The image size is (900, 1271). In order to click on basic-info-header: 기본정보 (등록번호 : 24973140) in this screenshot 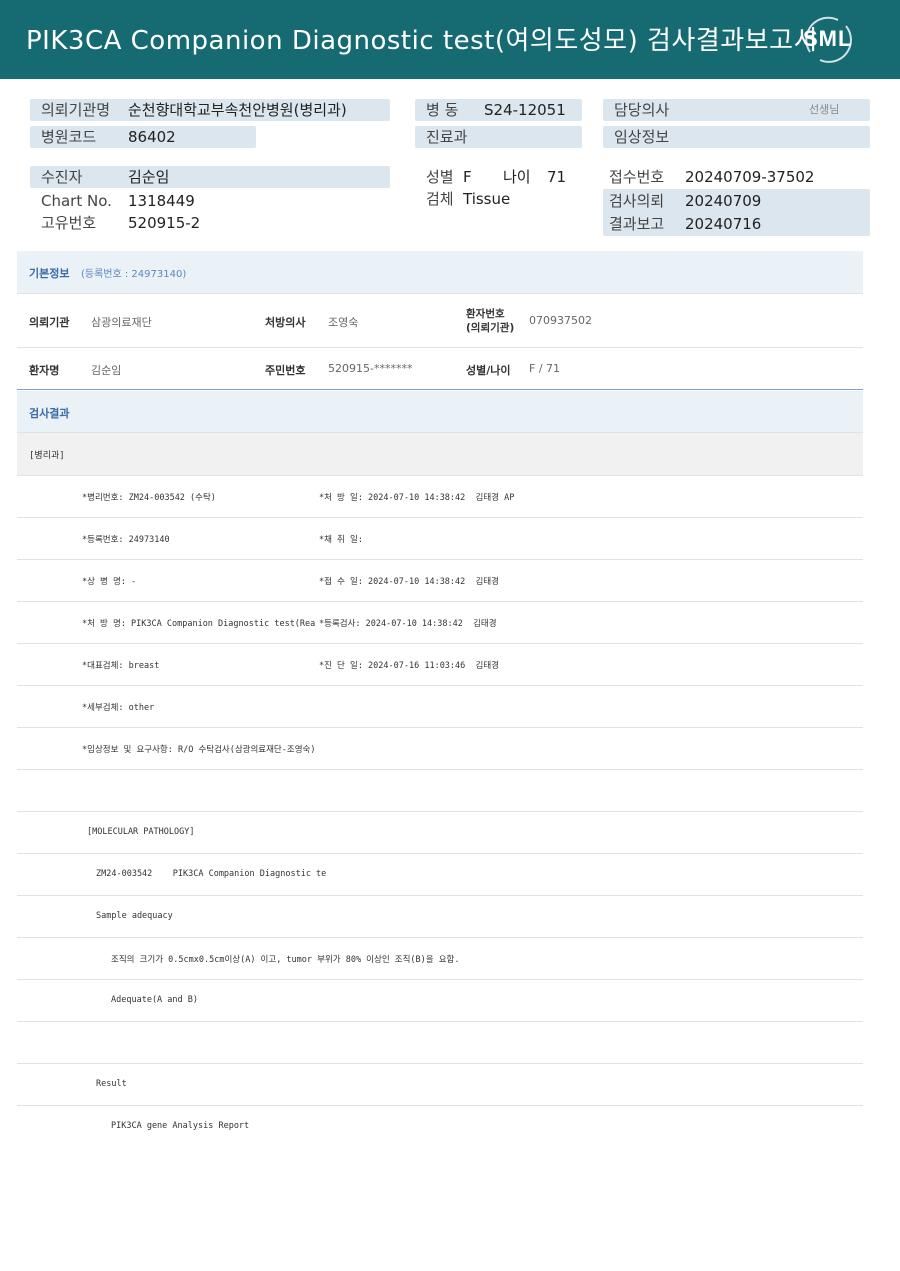, I will do `click(440, 272)`.